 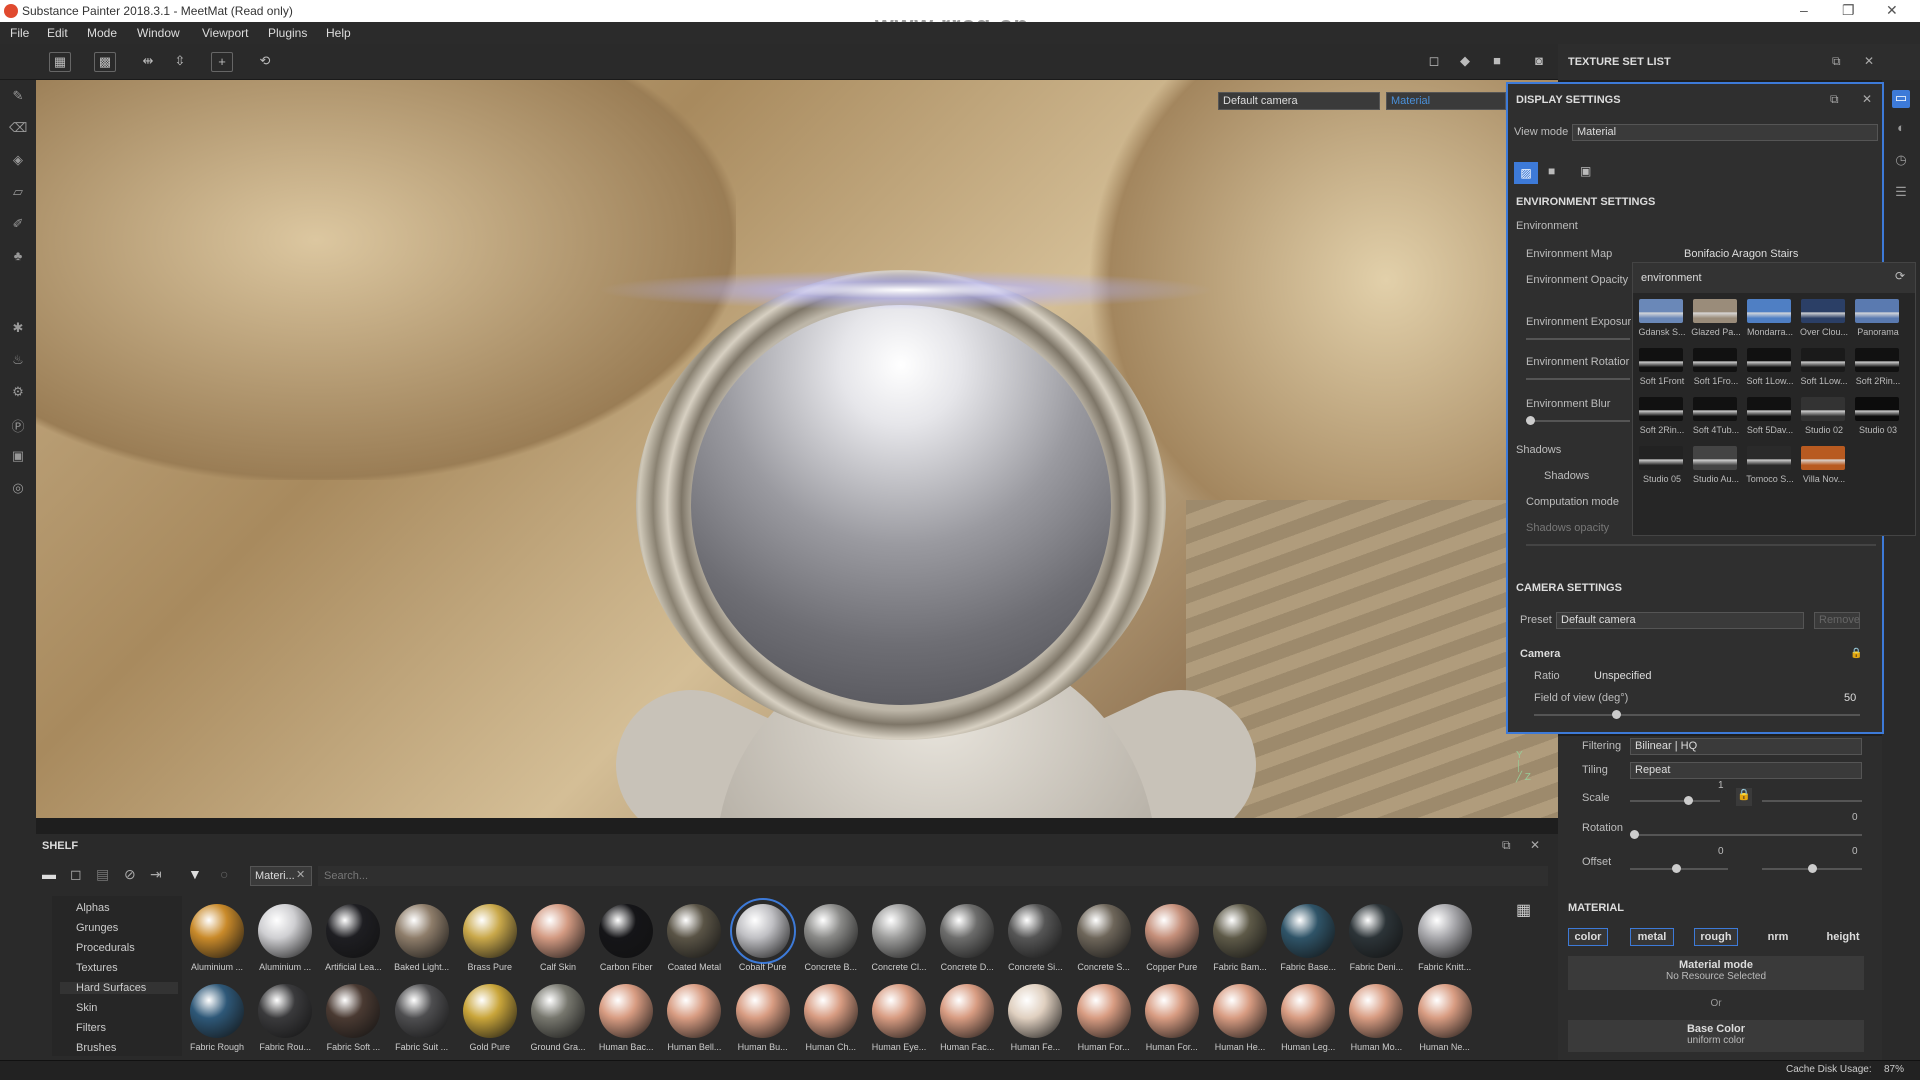 I want to click on offset-y-knob, so click(x=1812, y=868).